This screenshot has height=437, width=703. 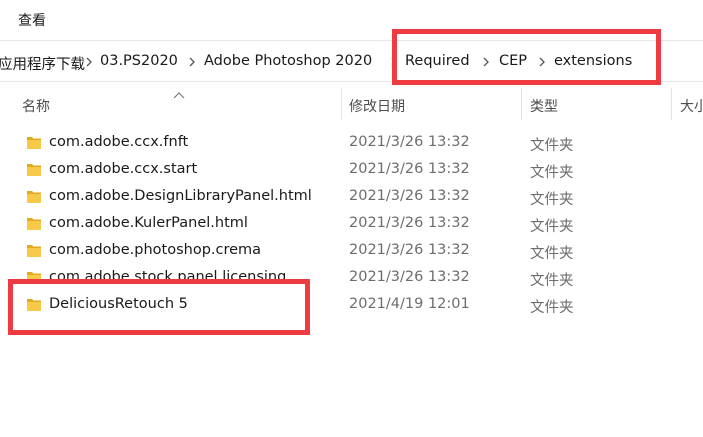 I want to click on breadcrumb-item-ps2020: 03.PS2020, so click(x=139, y=61).